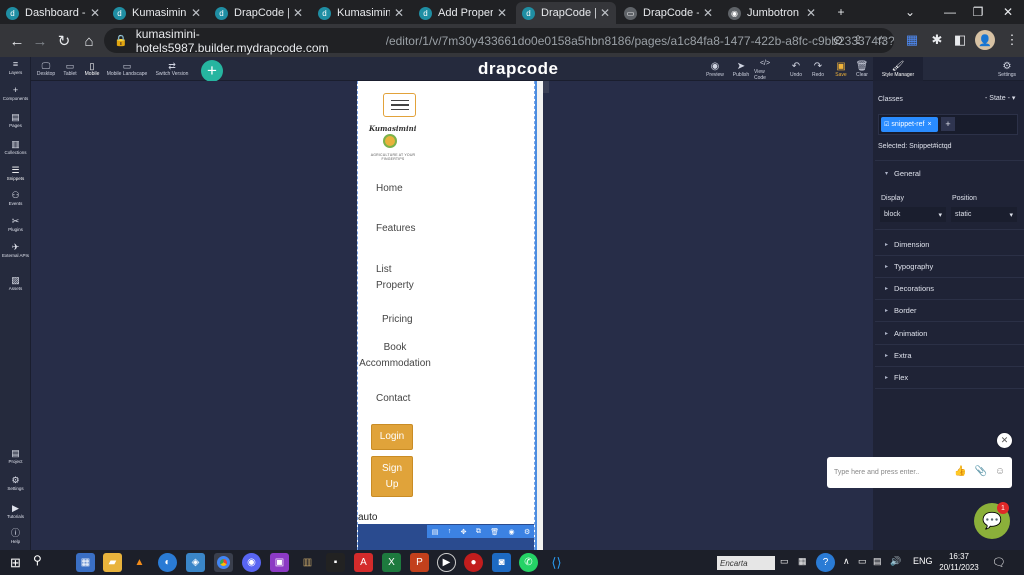 The width and height of the screenshot is (1024, 575). Describe the element at coordinates (978, 12) in the screenshot. I see `restore-icon: ❐` at that location.